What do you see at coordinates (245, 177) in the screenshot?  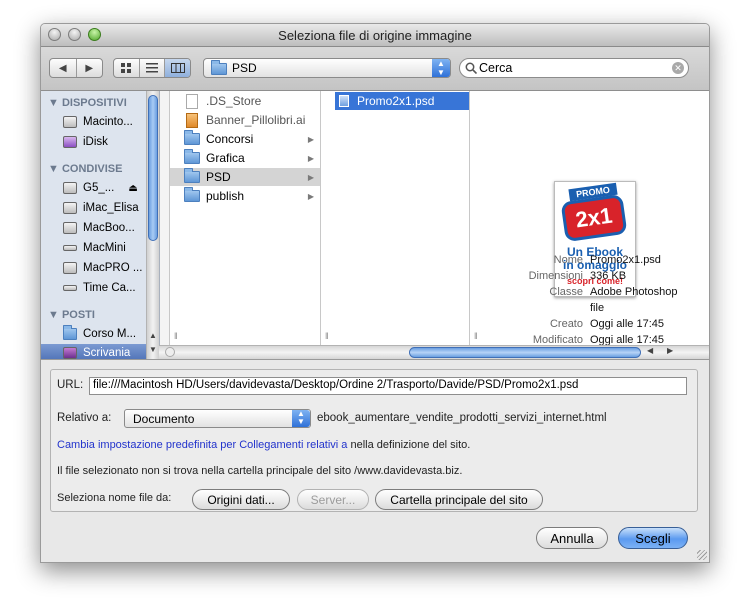 I see `list-item-selected: PSD ▶` at bounding box center [245, 177].